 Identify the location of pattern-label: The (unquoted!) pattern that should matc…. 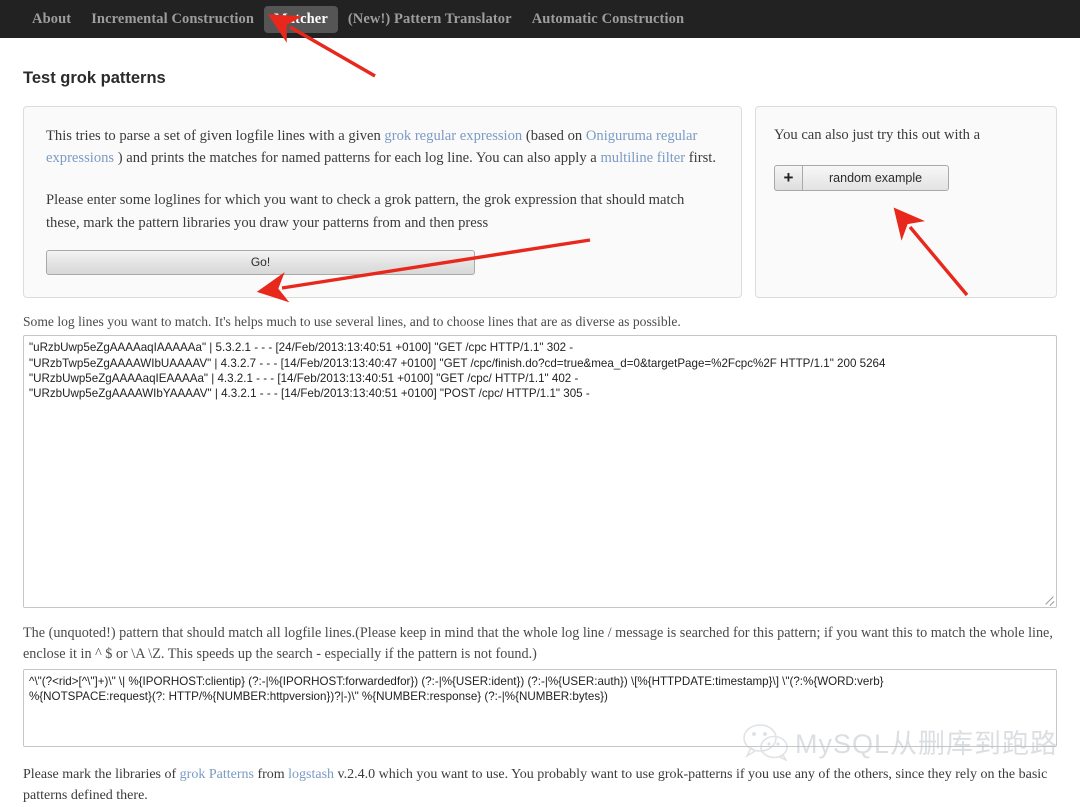
(538, 643).